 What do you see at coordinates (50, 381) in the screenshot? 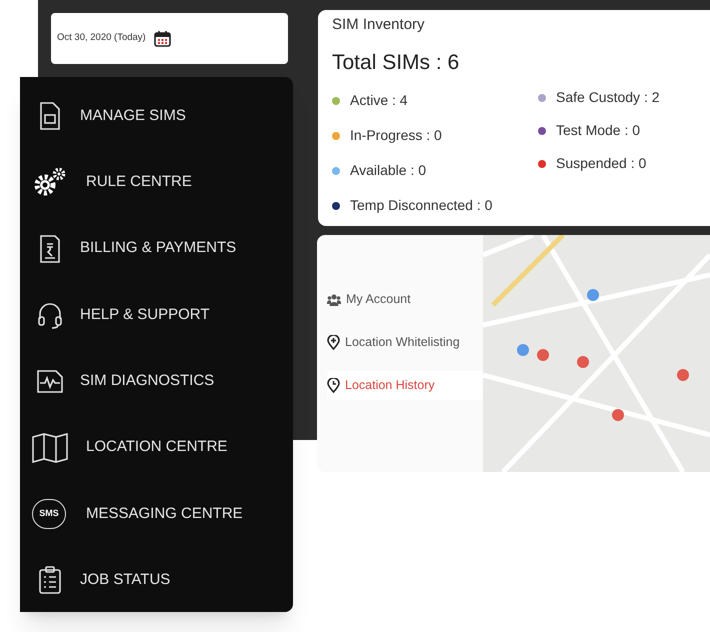
I see `pulse-icon` at bounding box center [50, 381].